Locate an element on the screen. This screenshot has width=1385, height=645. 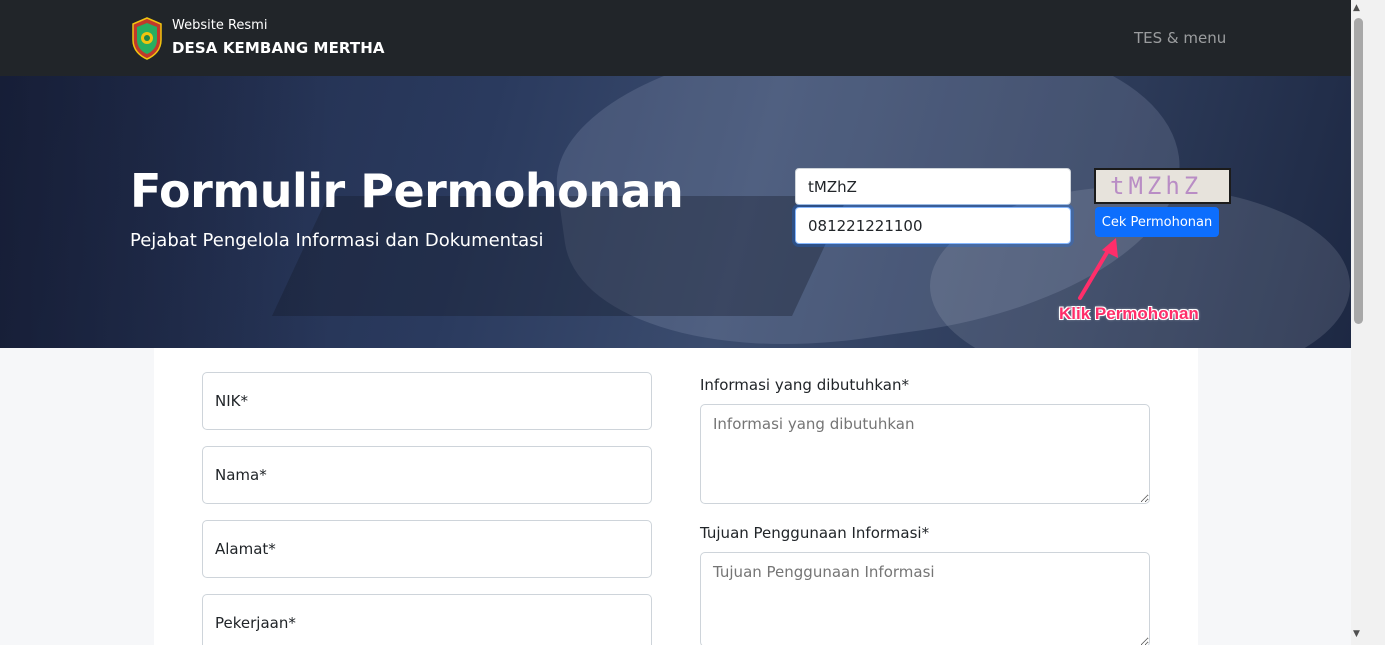
captcha-code-input is located at coordinates (933, 186).